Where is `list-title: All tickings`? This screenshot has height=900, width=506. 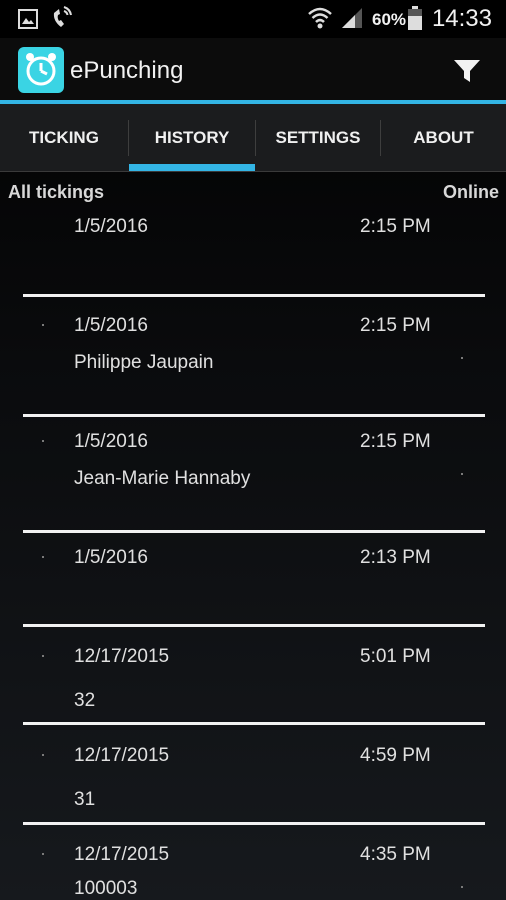 list-title: All tickings is located at coordinates (56, 192).